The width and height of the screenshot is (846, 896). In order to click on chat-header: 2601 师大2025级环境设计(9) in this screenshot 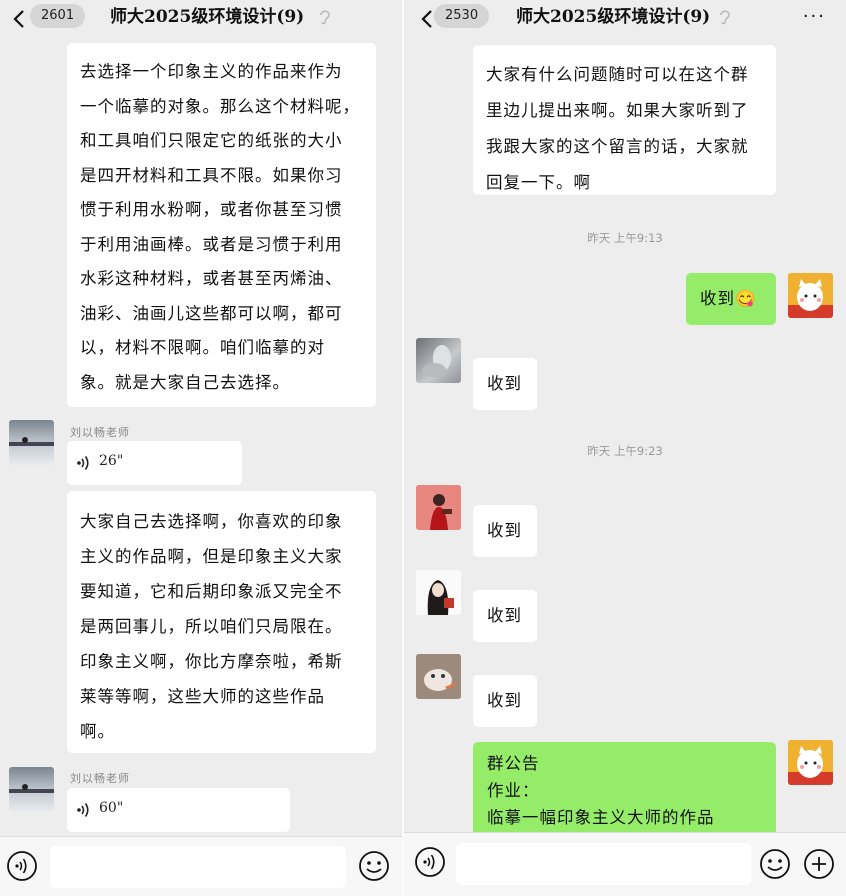, I will do `click(201, 20)`.